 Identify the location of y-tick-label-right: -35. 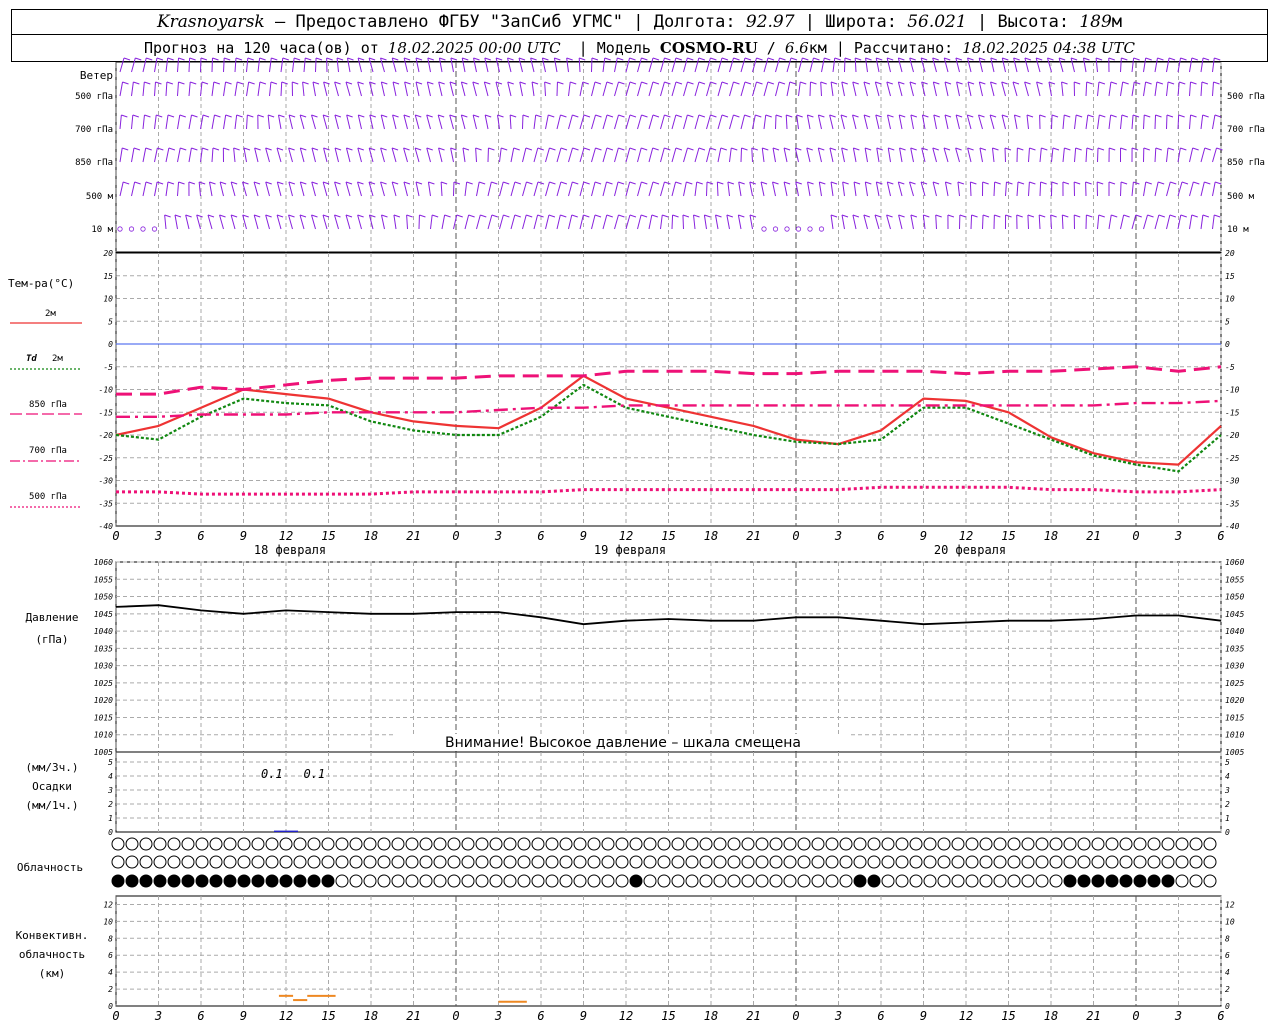
(1232, 503).